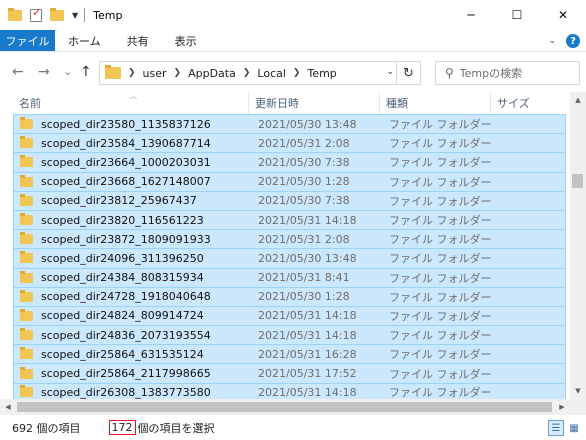  Describe the element at coordinates (161, 428) in the screenshot. I see `selected-count: 172 個の項目を選択` at that location.